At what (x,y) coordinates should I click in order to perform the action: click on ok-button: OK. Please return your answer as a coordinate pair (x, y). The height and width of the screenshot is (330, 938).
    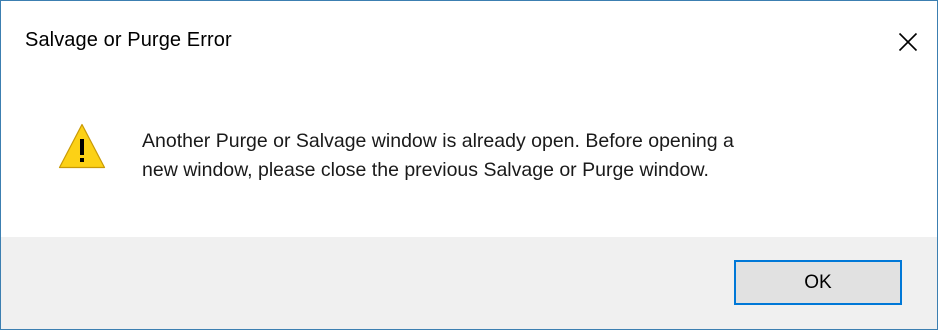
    Looking at the image, I should click on (818, 282).